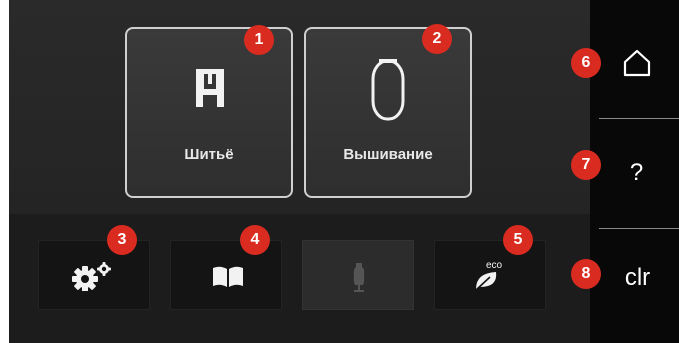  I want to click on embroidery-mode-label: Вышивание, so click(388, 154).